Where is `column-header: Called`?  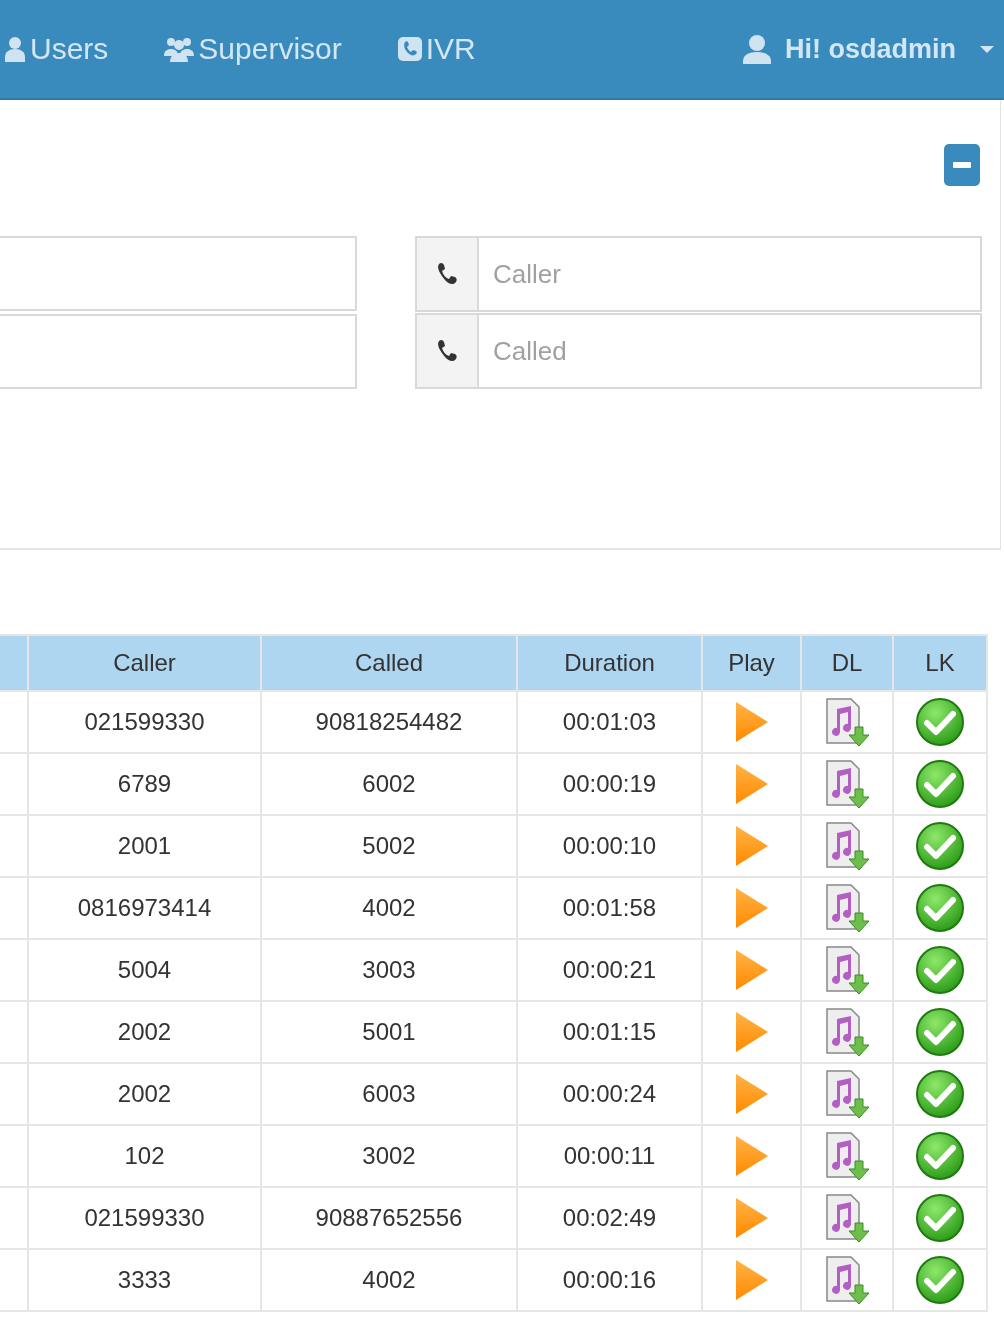 column-header: Called is located at coordinates (389, 663).